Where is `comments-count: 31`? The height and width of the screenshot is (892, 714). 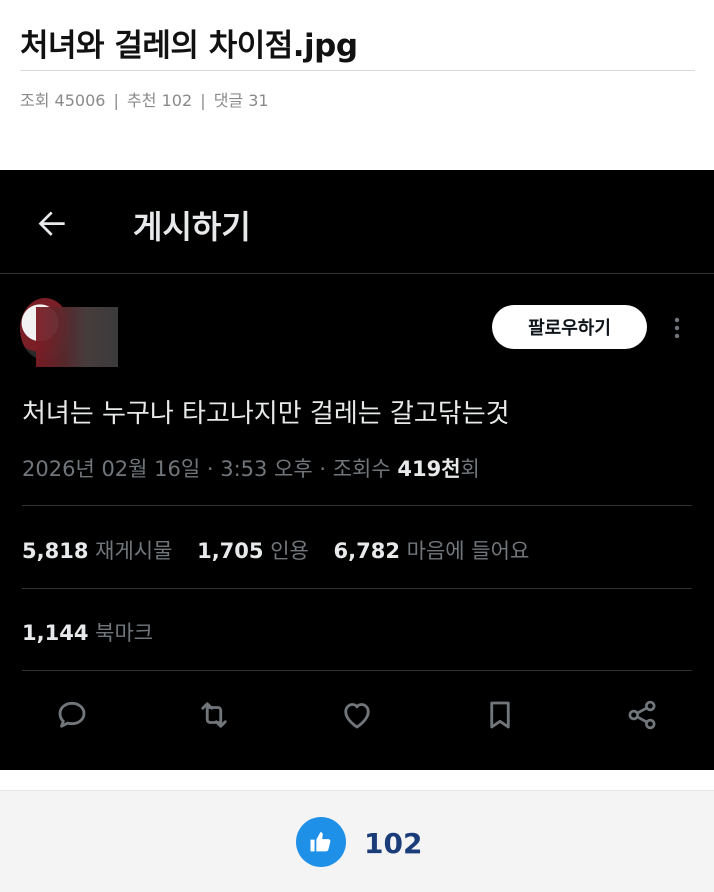
comments-count: 31 is located at coordinates (258, 100).